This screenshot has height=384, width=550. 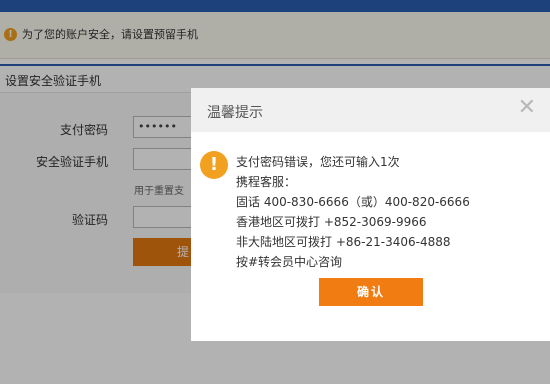 What do you see at coordinates (370, 110) in the screenshot?
I see `dialog-header: 温馨提示 ✕` at bounding box center [370, 110].